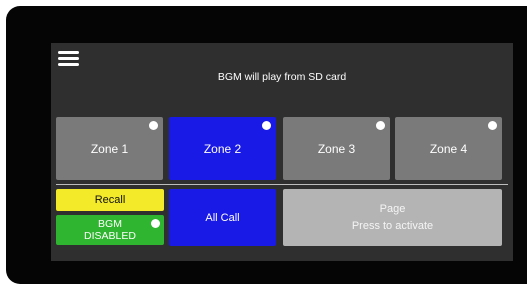 This screenshot has height=284, width=527. Describe the element at coordinates (155, 223) in the screenshot. I see `bgm-indicator-dot-icon` at that location.